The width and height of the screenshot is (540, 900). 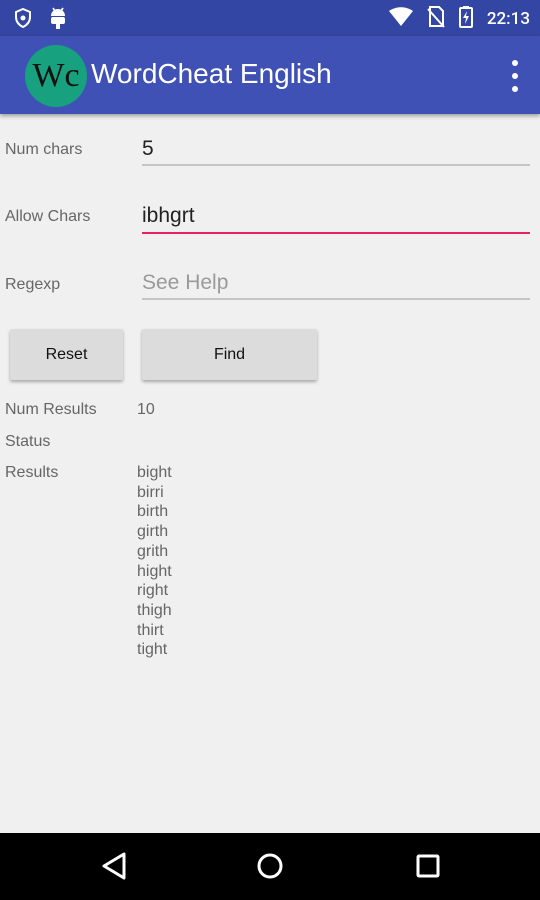 I want to click on home-icon, so click(x=270, y=868).